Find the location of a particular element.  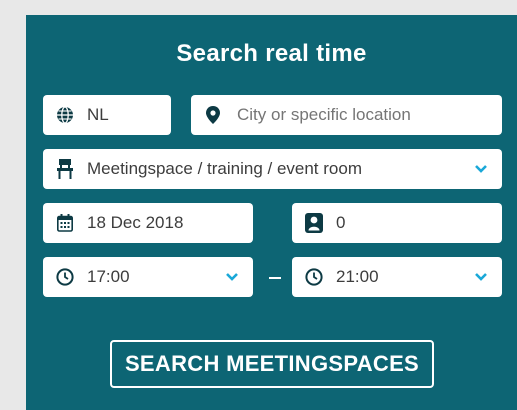

location-field is located at coordinates (346, 115).